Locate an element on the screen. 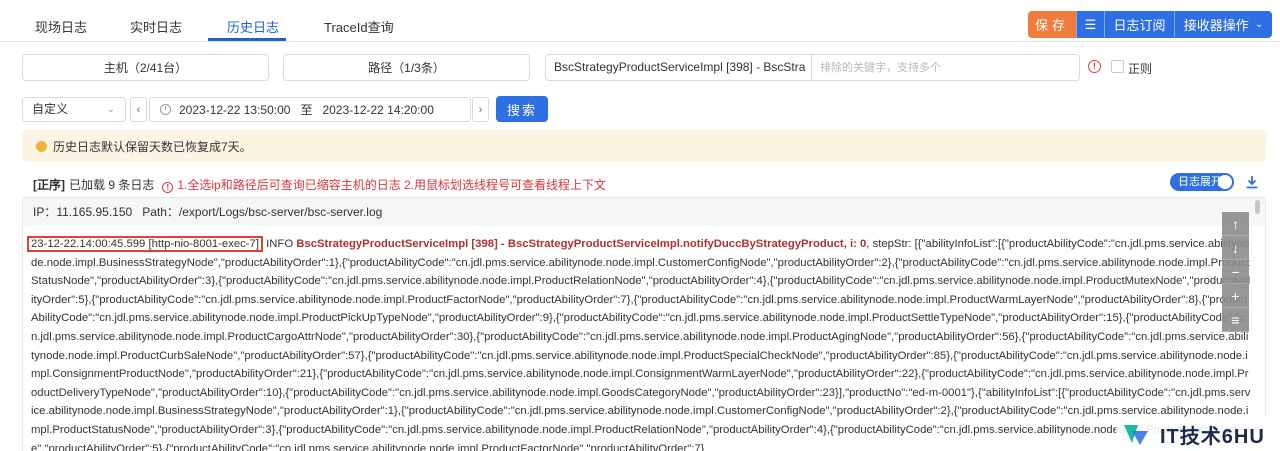 Image resolution: width=1280 pixels, height=451 pixels. zoom-in-icon: + is located at coordinates (1235, 296).